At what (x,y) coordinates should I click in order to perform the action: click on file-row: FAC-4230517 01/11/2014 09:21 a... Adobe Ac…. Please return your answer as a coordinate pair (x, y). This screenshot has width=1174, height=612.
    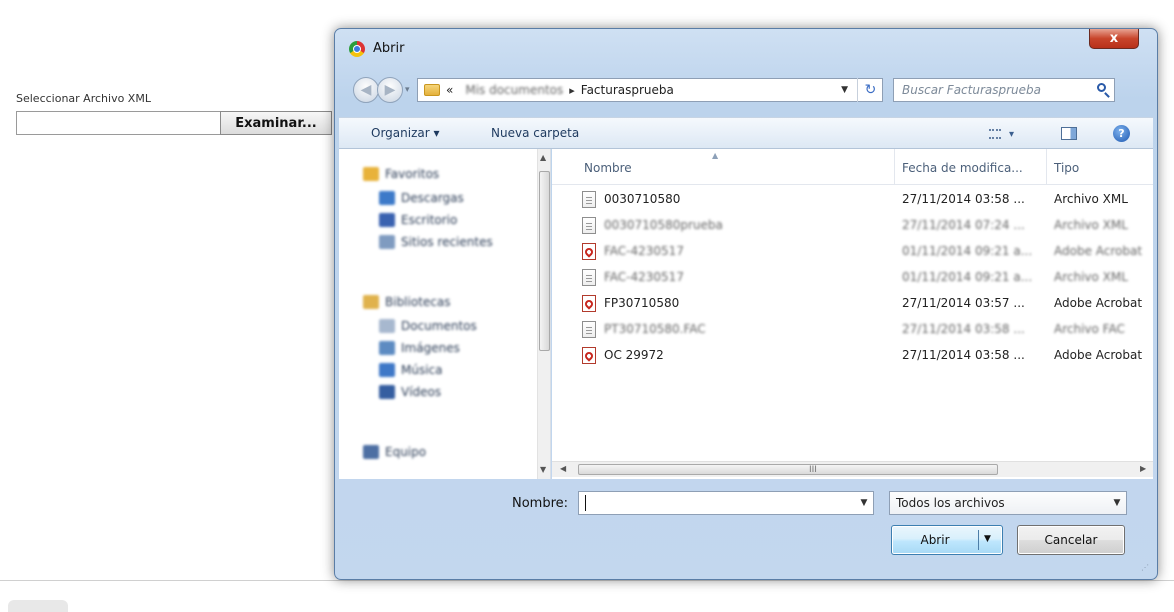
    Looking at the image, I should click on (852, 252).